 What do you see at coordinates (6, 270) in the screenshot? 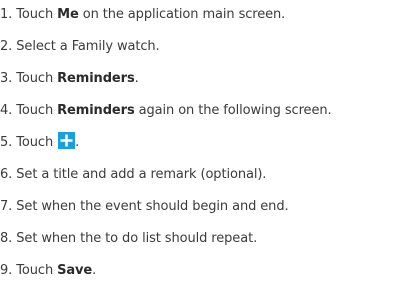
I see `step-number: 9.` at bounding box center [6, 270].